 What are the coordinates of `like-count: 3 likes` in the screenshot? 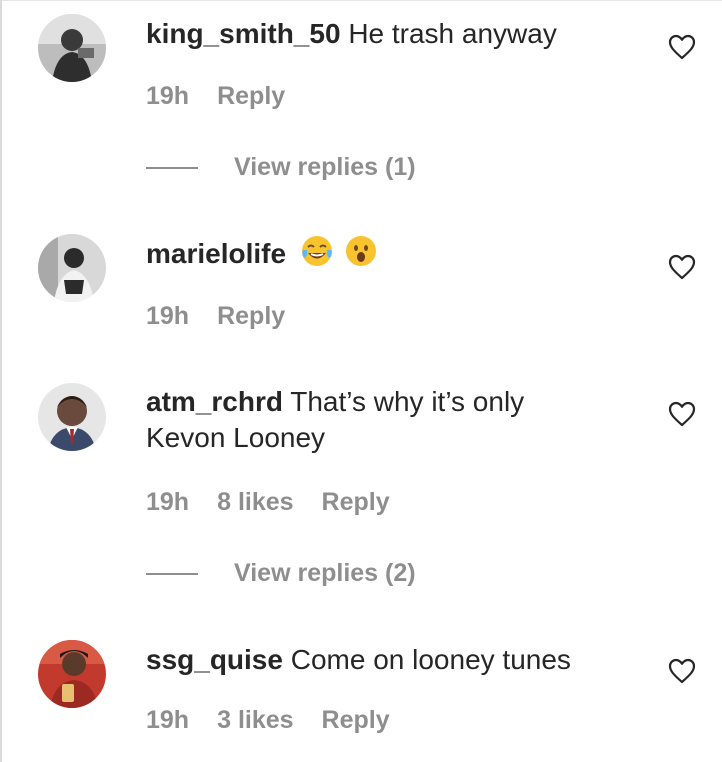 It's located at (255, 720).